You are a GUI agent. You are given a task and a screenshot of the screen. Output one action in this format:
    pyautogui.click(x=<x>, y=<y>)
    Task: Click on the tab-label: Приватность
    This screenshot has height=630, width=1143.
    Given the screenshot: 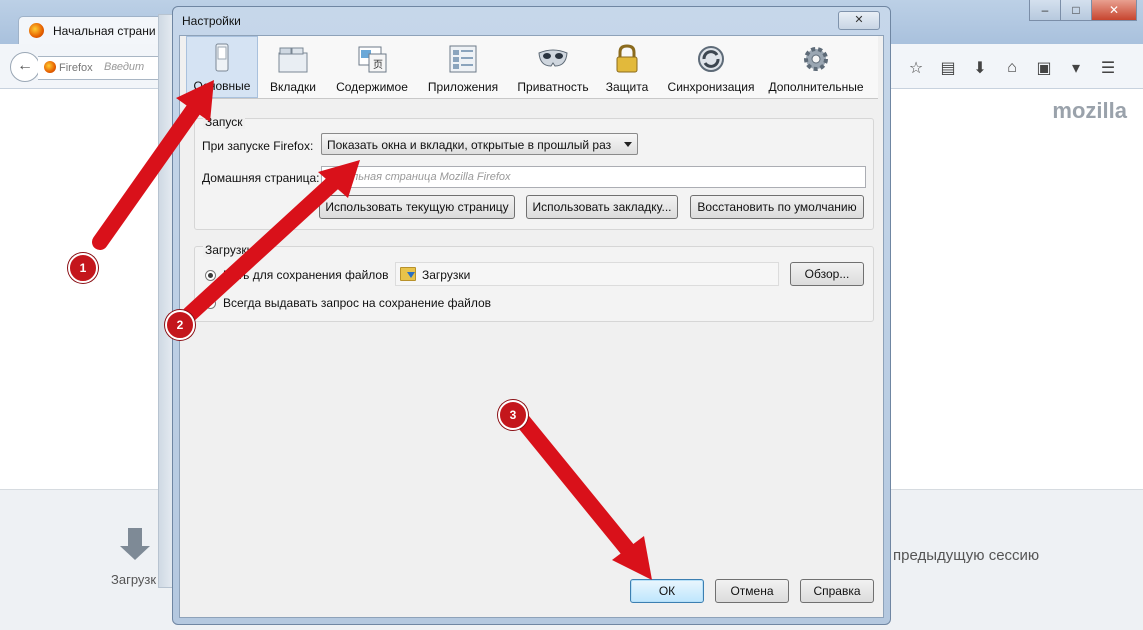 What is the action you would take?
    pyautogui.click(x=553, y=87)
    